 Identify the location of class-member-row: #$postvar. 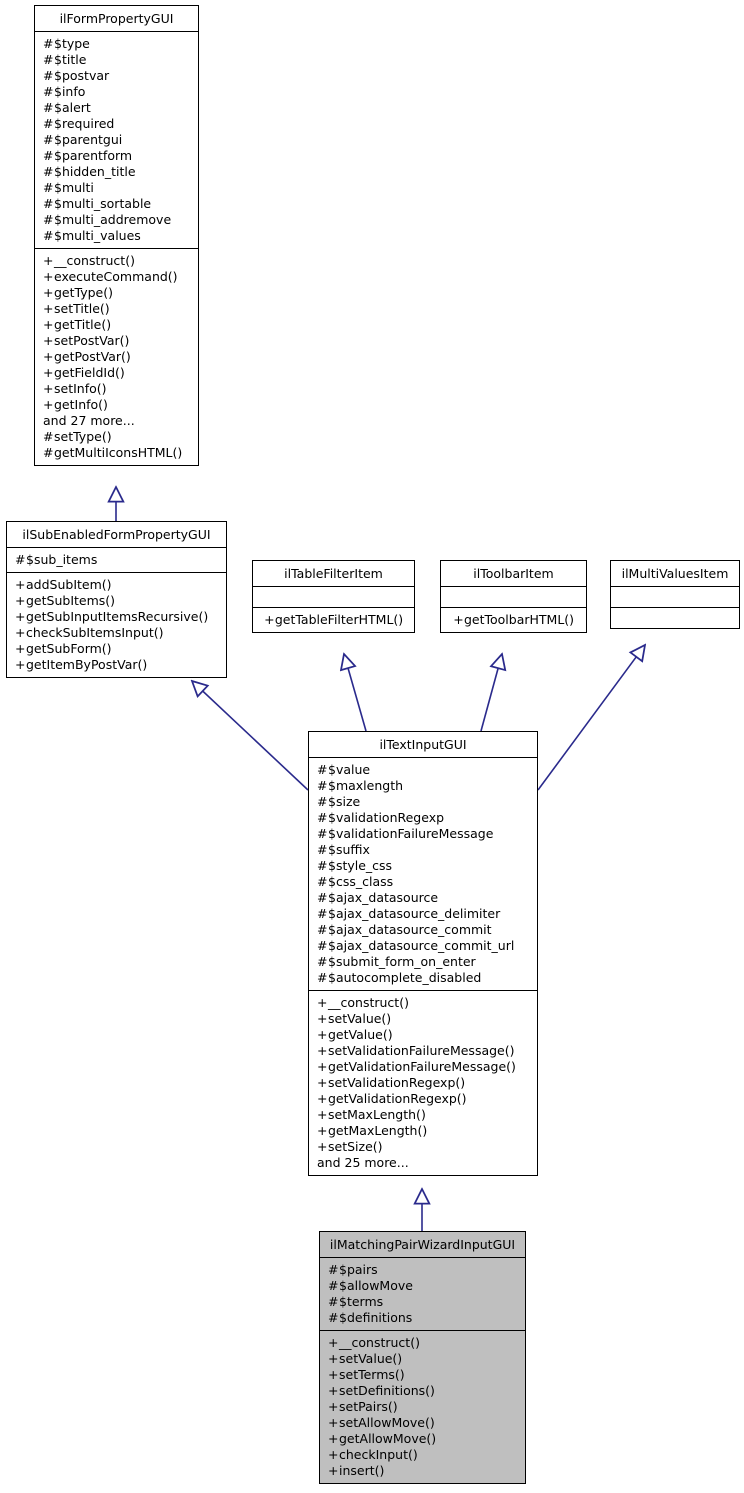
(117, 76).